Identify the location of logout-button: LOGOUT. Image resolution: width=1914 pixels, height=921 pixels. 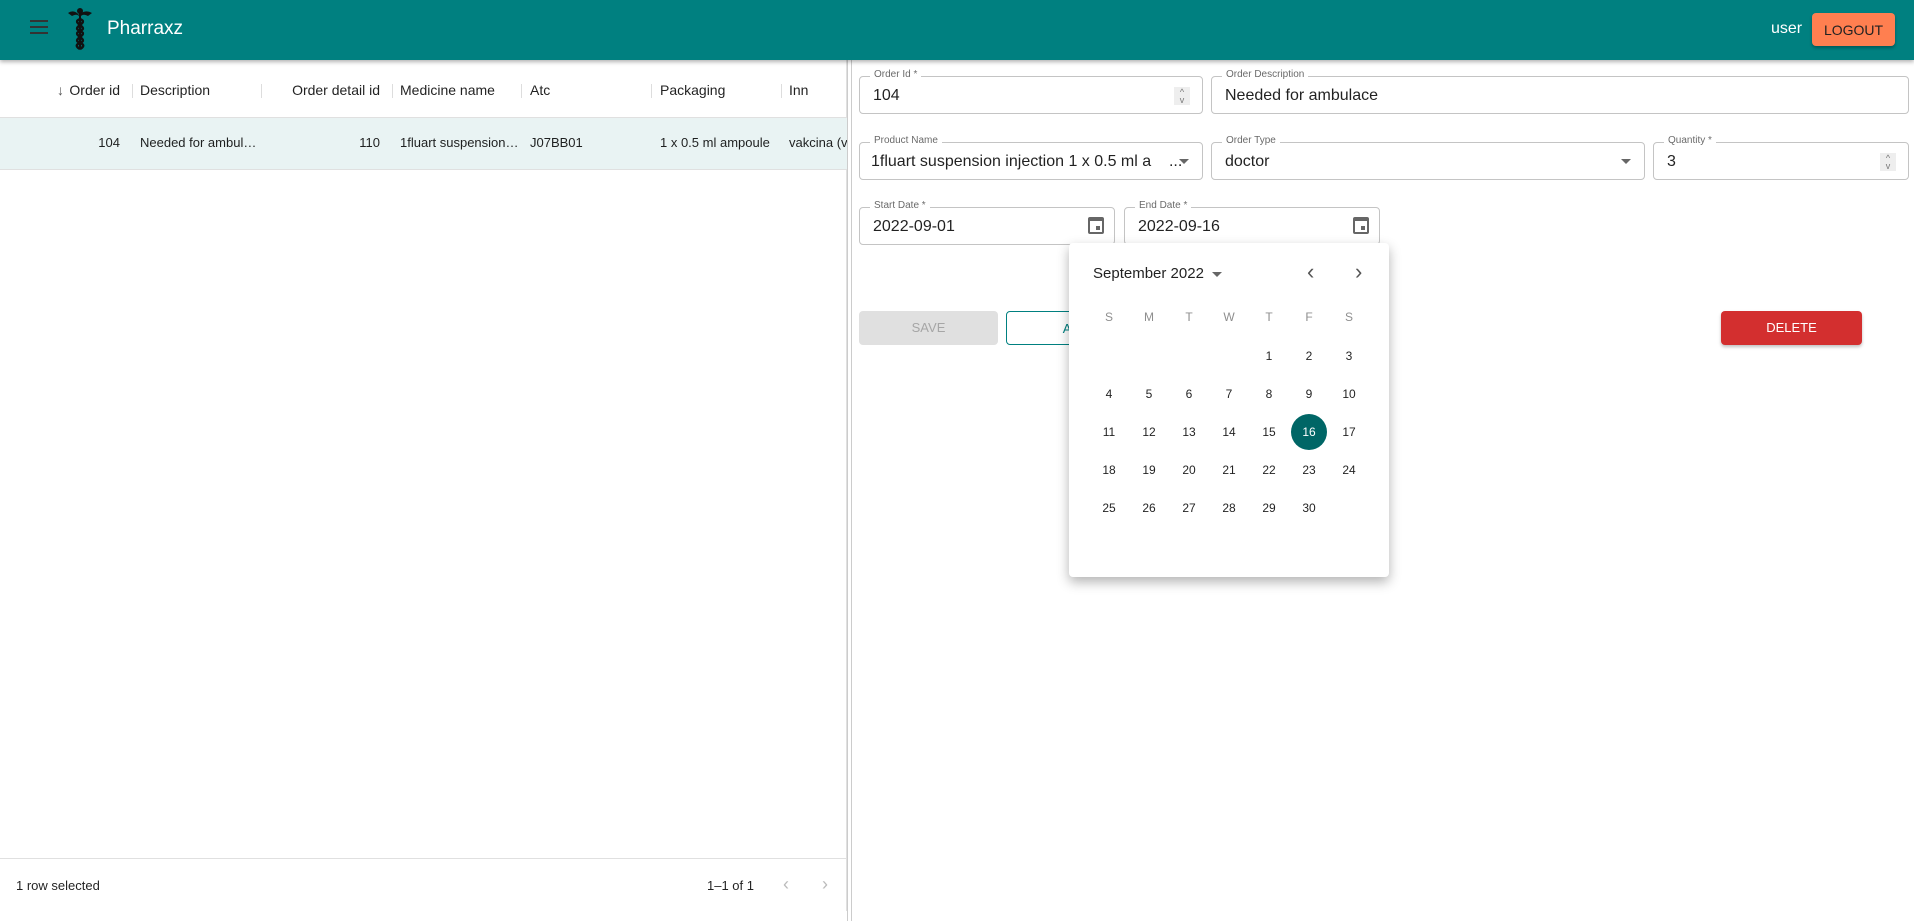
(1853, 29).